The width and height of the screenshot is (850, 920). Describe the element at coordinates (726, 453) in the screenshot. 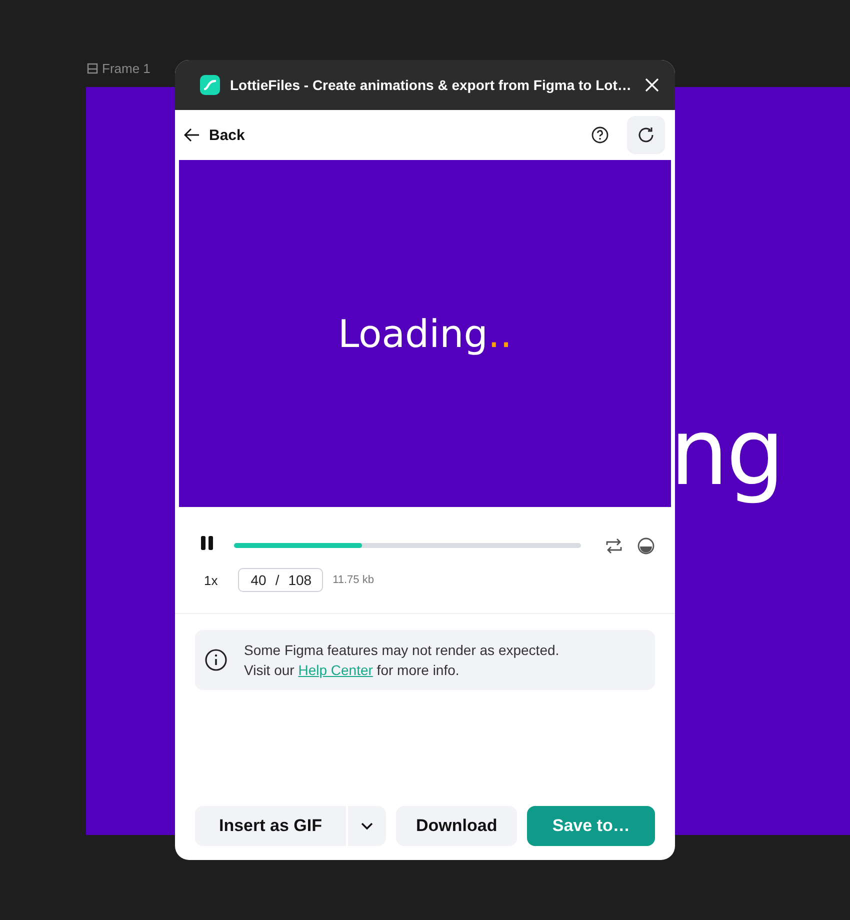

I see `frame-text: ng` at that location.